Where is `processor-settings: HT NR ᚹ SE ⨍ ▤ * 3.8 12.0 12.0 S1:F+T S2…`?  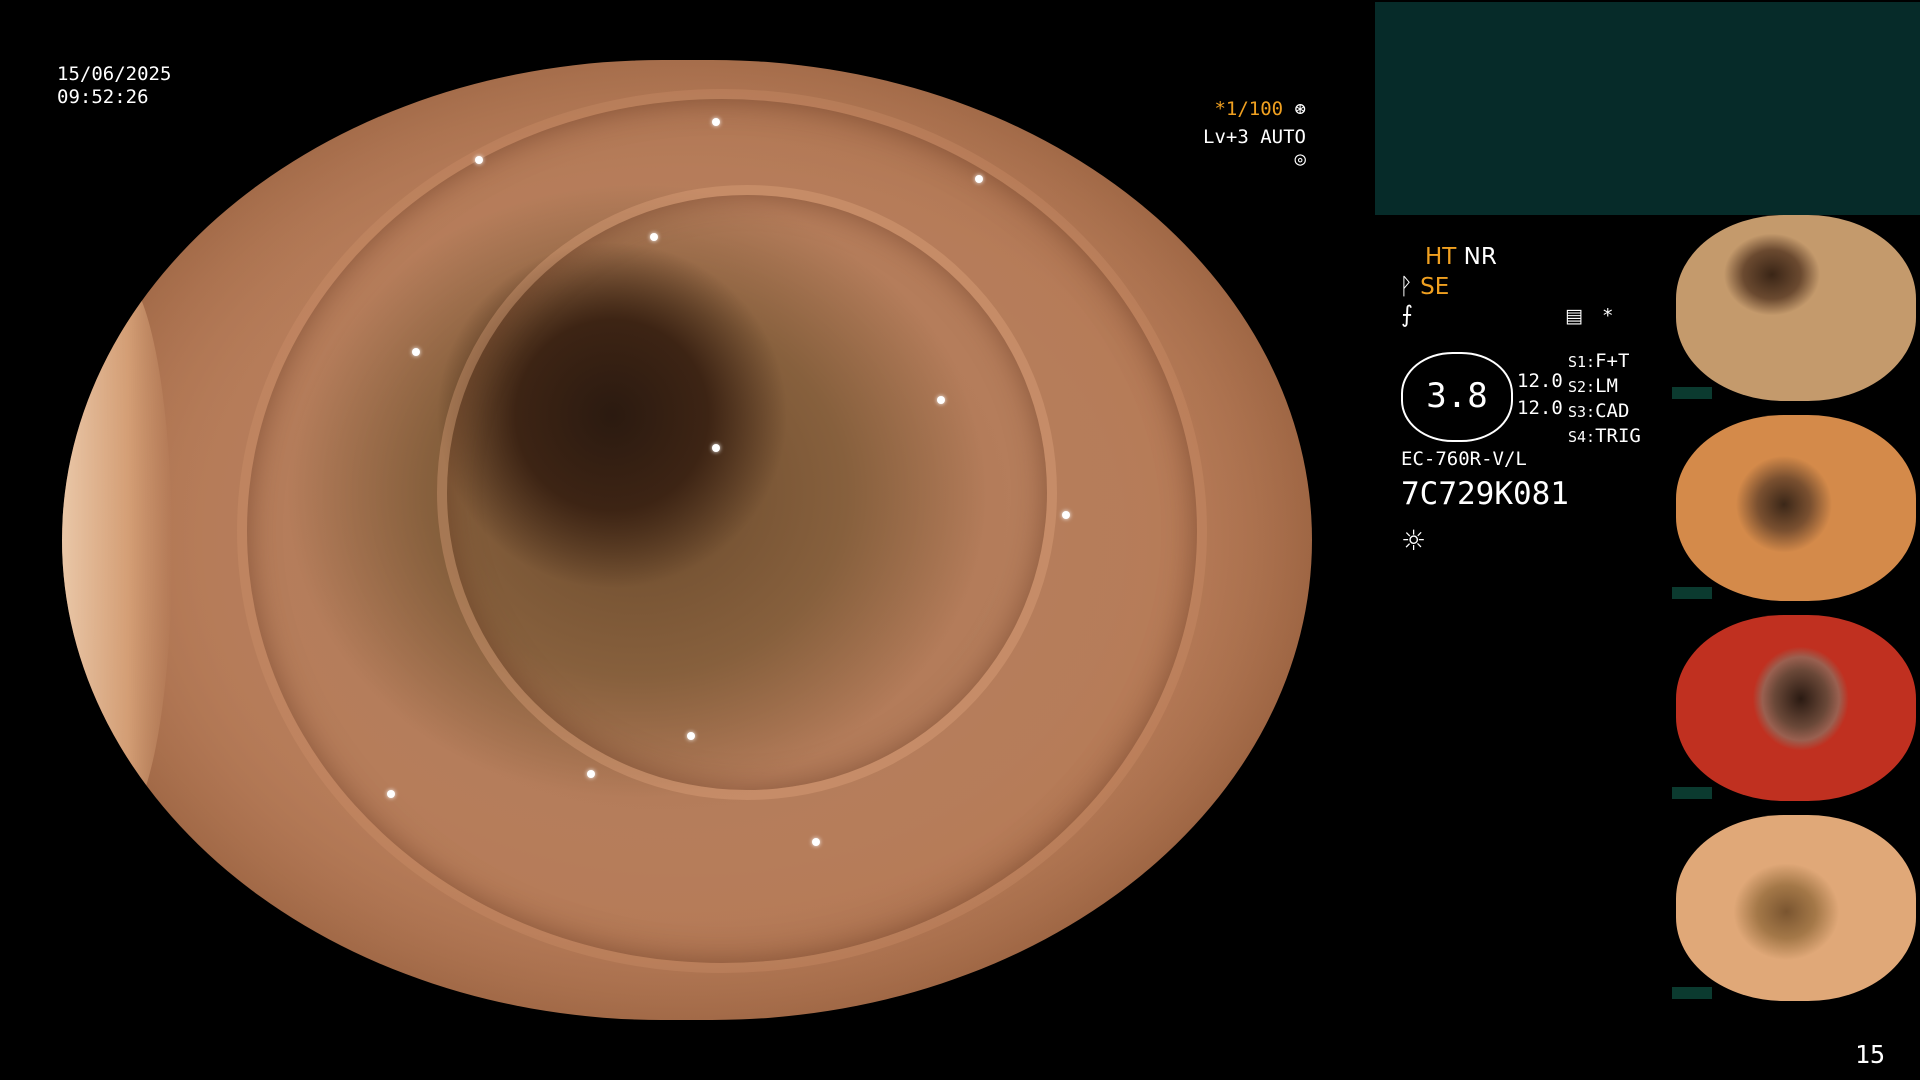
processor-settings: HT NR ᚹ SE ⨍ ▤ * 3.8 12.0 12.0 S1:F+T S2… is located at coordinates (1525, 420).